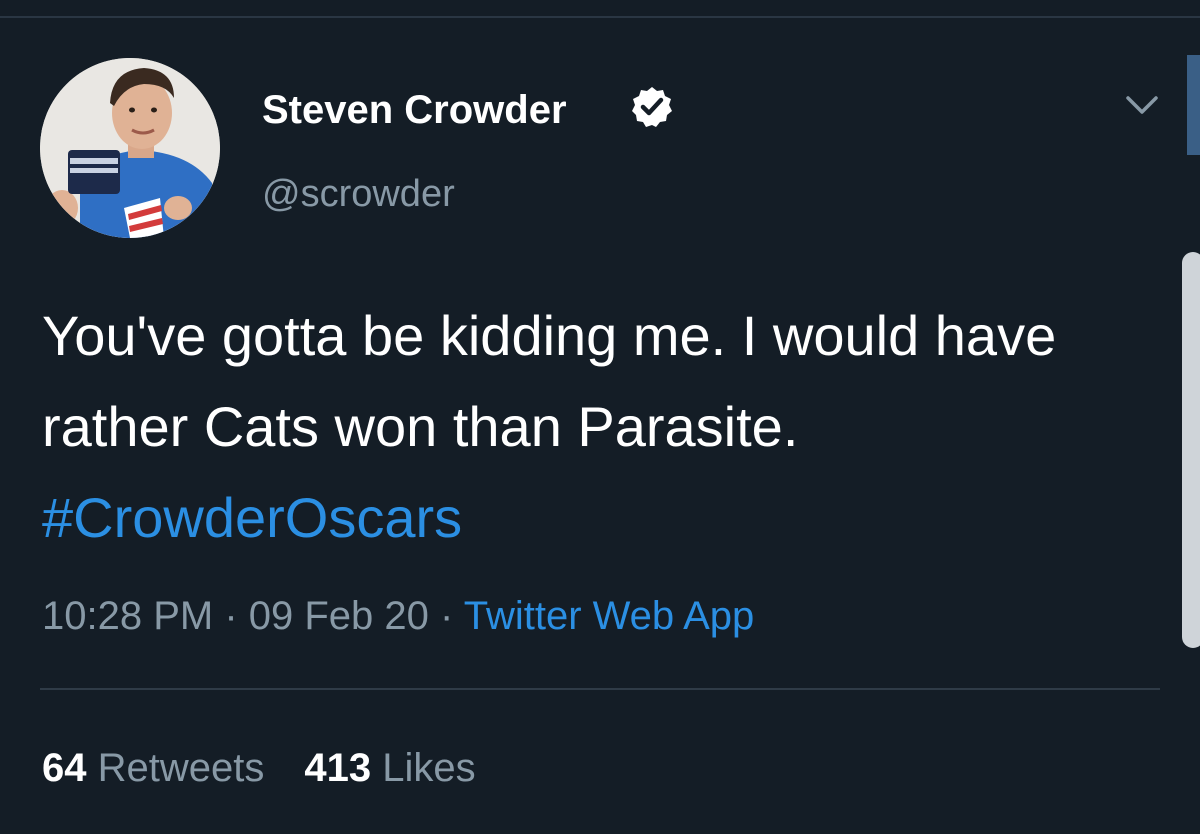 The image size is (1200, 834). I want to click on retweets-count: 64, so click(64, 768).